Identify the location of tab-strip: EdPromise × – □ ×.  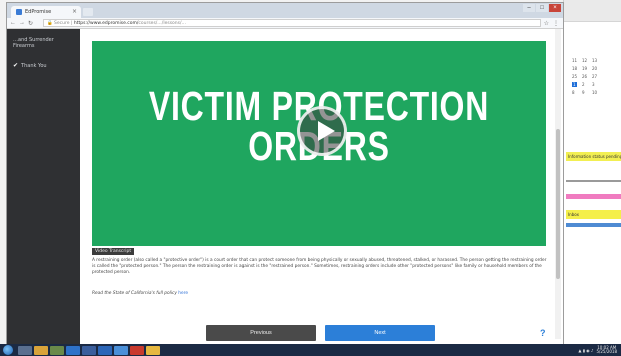
(285, 10).